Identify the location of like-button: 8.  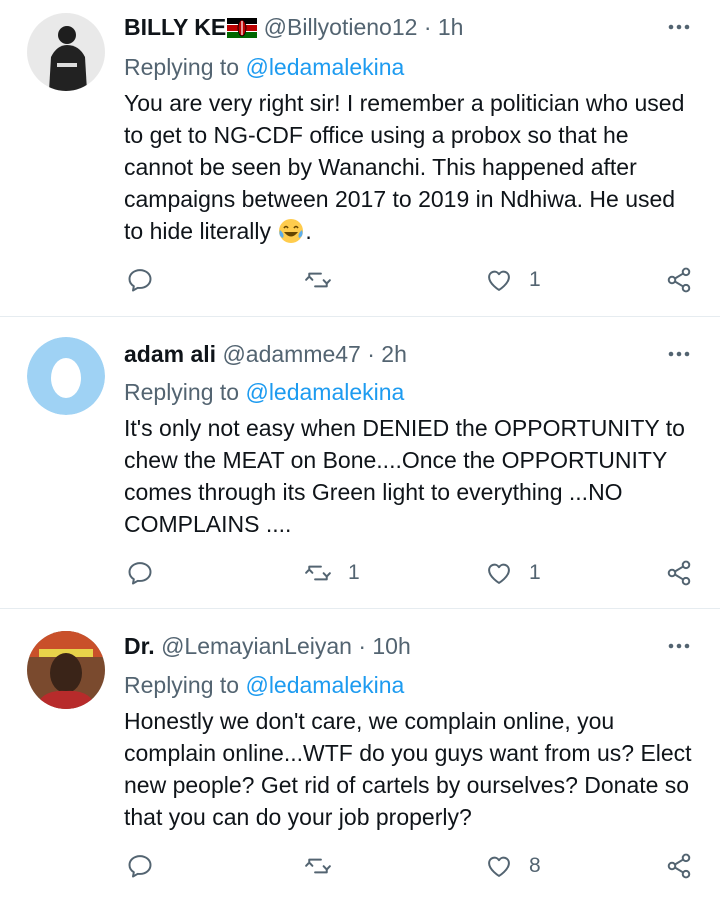
(513, 866).